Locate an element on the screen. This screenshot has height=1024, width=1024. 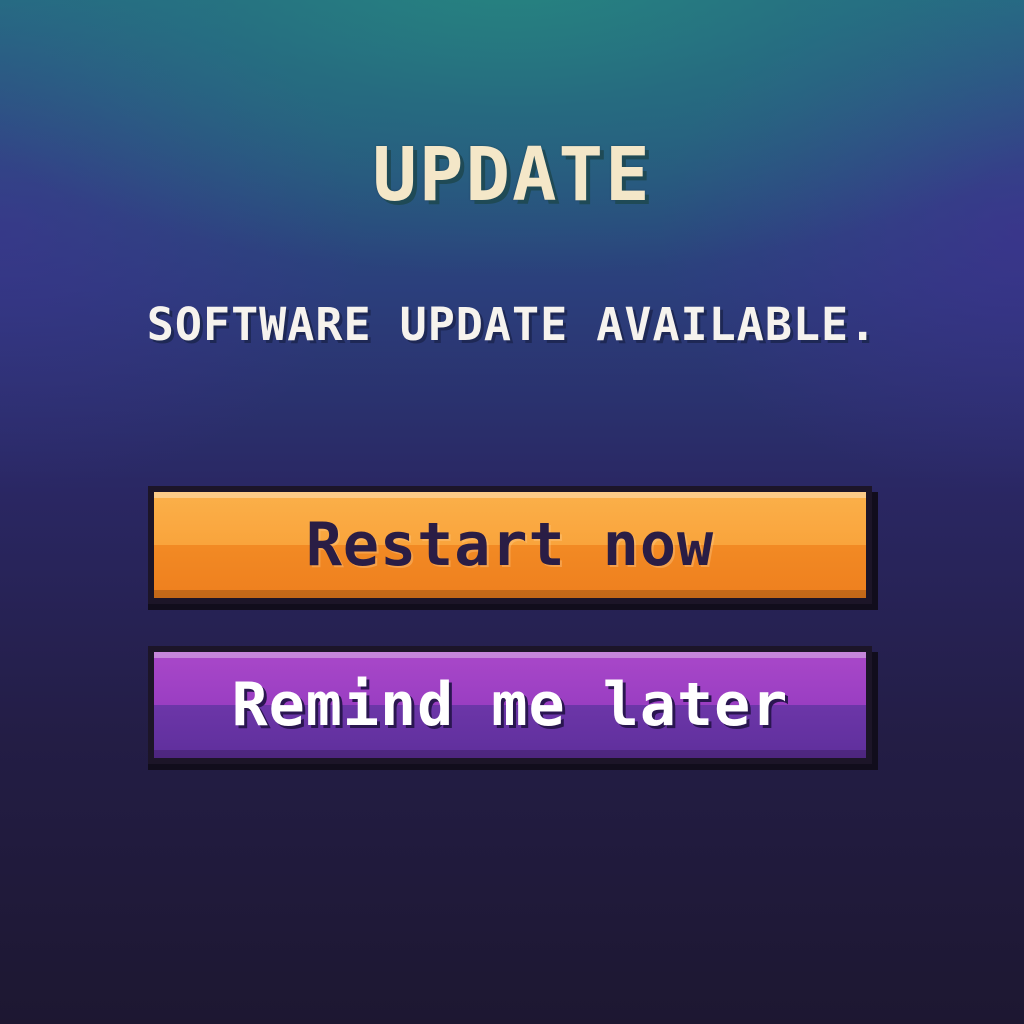
remind-me-later-label: Remind me later is located at coordinates (510, 705).